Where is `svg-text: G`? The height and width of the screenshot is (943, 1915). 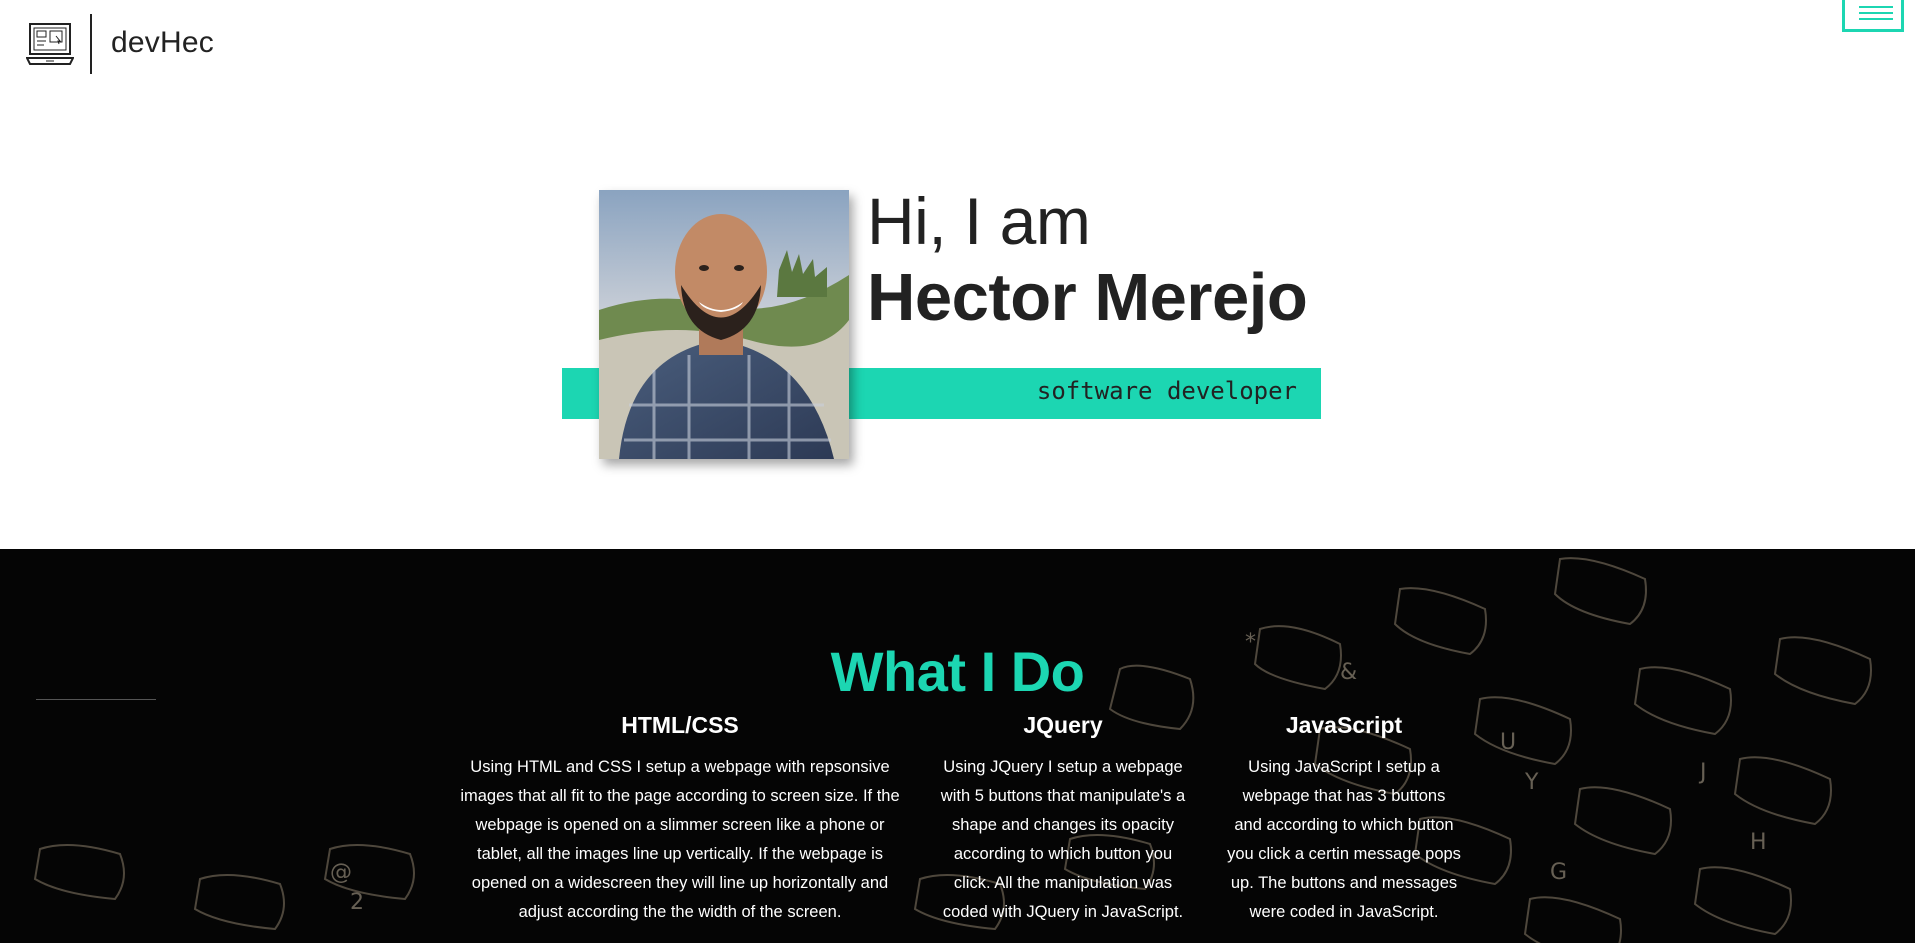
svg-text: G is located at coordinates (1558, 872).